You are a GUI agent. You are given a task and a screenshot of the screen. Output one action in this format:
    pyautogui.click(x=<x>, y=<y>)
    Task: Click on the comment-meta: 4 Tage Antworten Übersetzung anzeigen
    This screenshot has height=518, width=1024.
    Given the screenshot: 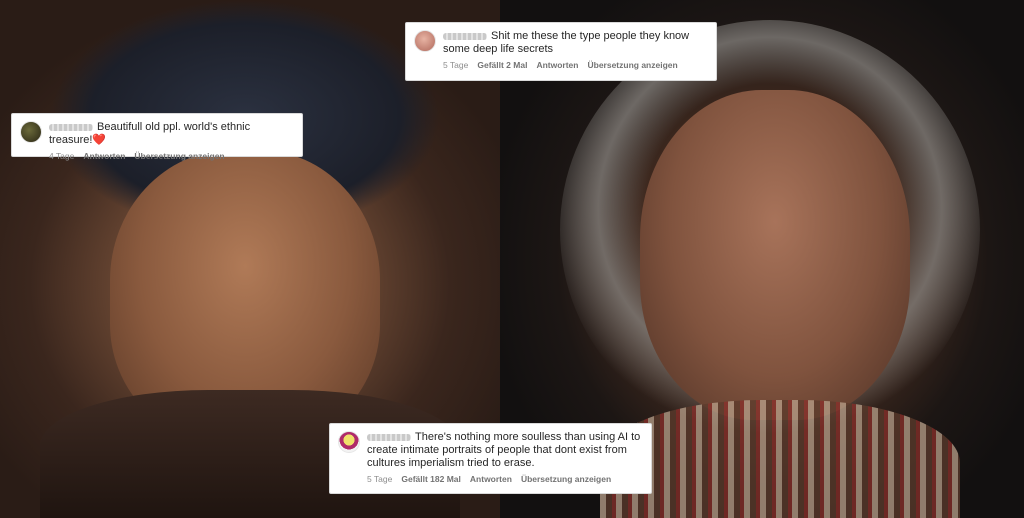 What is the action you would take?
    pyautogui.click(x=171, y=156)
    